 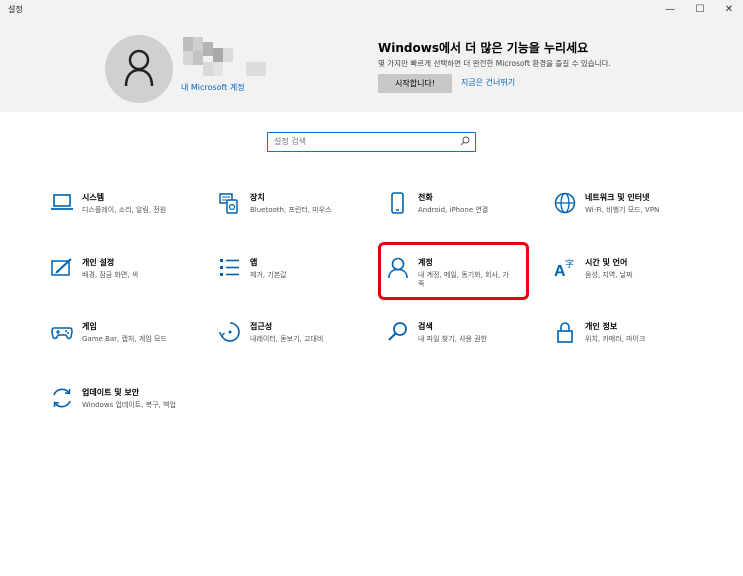 What do you see at coordinates (565, 332) in the screenshot?
I see `lock-icon` at bounding box center [565, 332].